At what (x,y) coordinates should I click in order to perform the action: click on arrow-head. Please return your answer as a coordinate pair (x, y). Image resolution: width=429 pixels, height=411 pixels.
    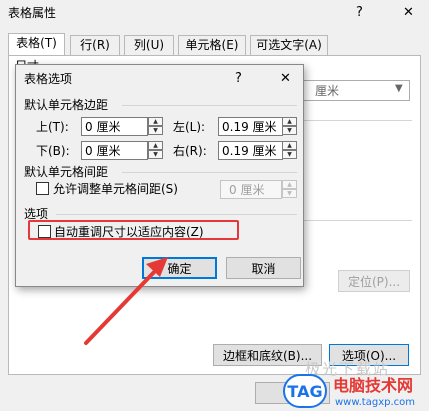
    Looking at the image, I should click on (157, 267).